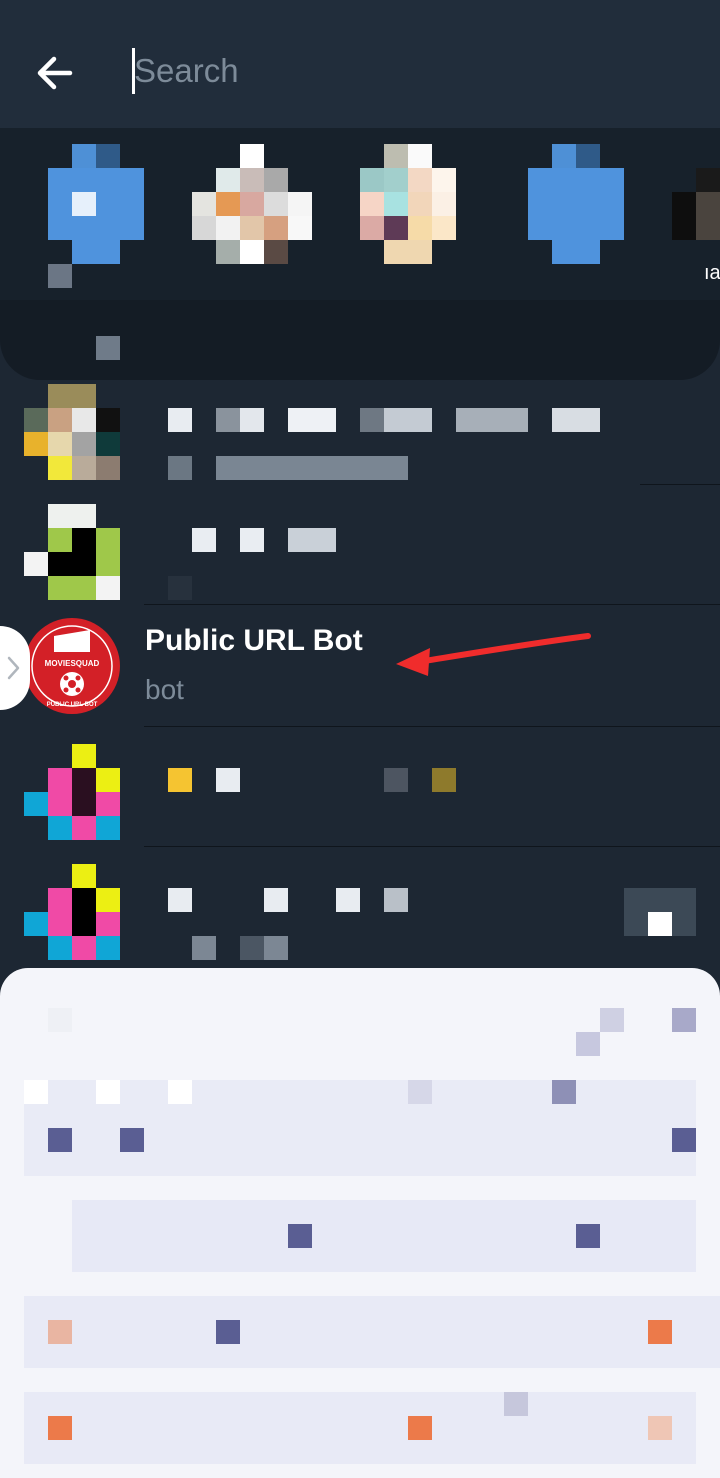 Image resolution: width=720 pixels, height=1478 pixels. What do you see at coordinates (72, 705) in the screenshot?
I see `logo-text-bottom: PUBLIC URL BOT` at bounding box center [72, 705].